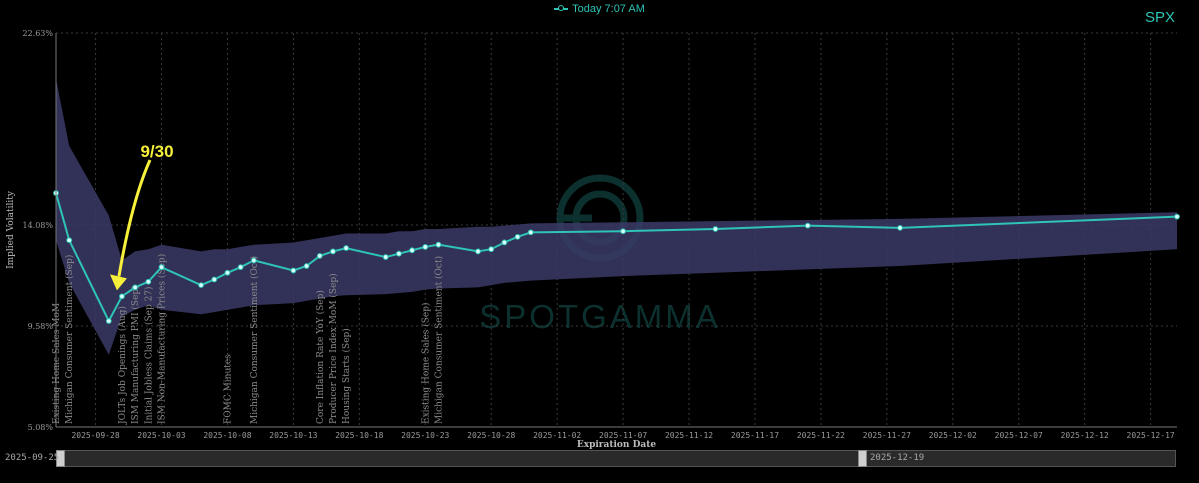 The width and height of the screenshot is (1199, 483). What do you see at coordinates (320, 357) in the screenshot?
I see `event-annotation-label: Core Inflation Rate YoY (Sep)` at bounding box center [320, 357].